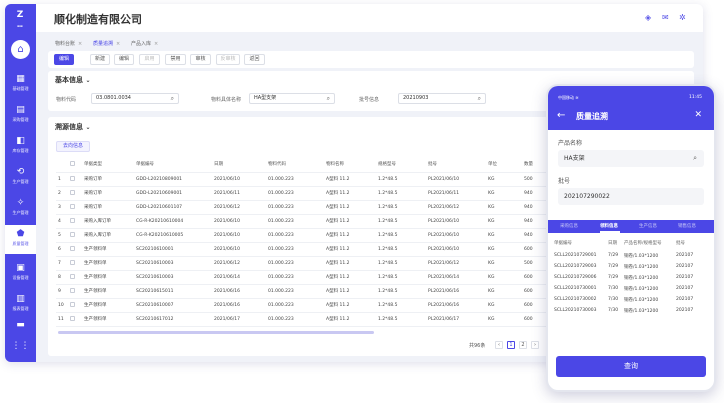 The height and width of the screenshot is (403, 724). Describe the element at coordinates (73, 146) in the screenshot. I see `destination-info-button: 去向信息` at that location.